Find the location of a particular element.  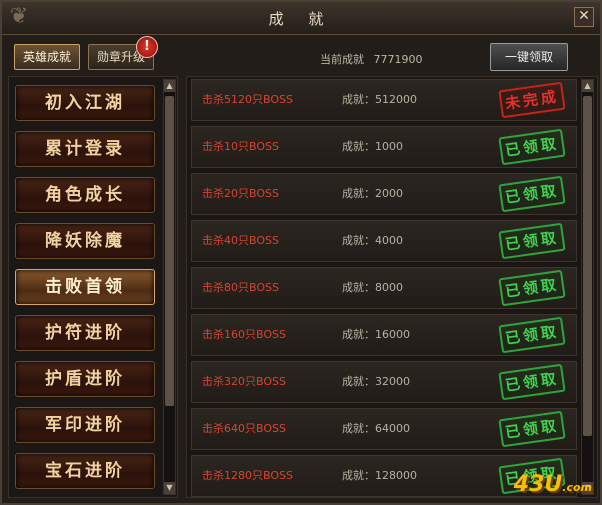

achievement-points: 成就：64000 is located at coordinates (376, 428).